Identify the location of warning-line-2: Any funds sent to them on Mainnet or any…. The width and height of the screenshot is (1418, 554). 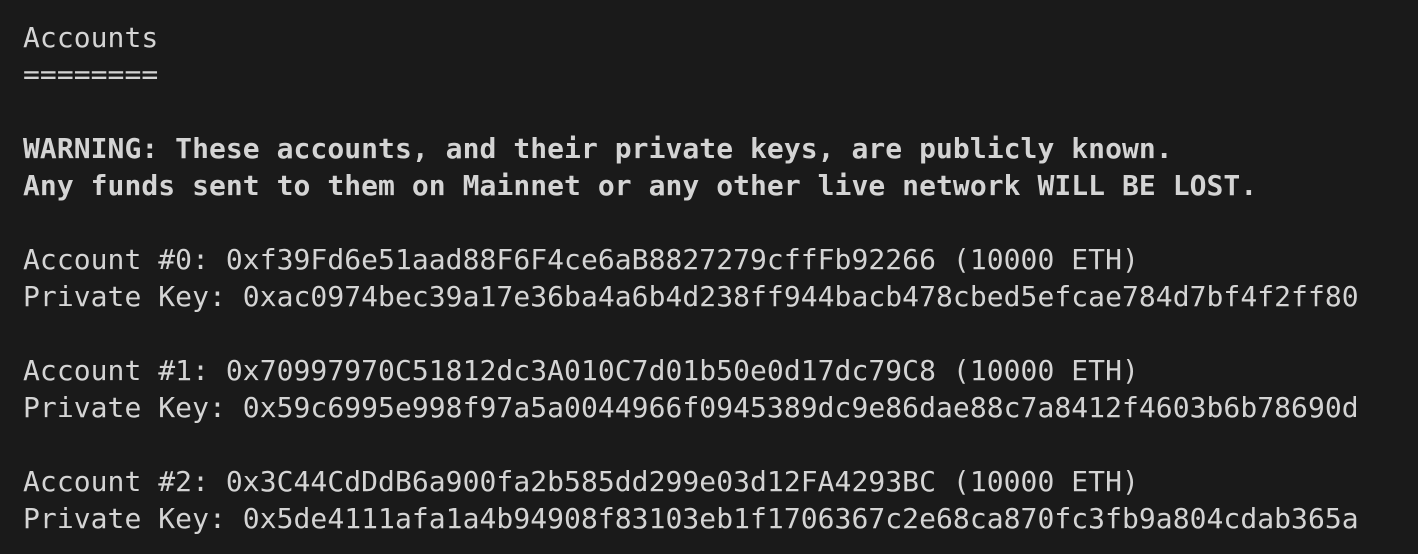
(640, 185).